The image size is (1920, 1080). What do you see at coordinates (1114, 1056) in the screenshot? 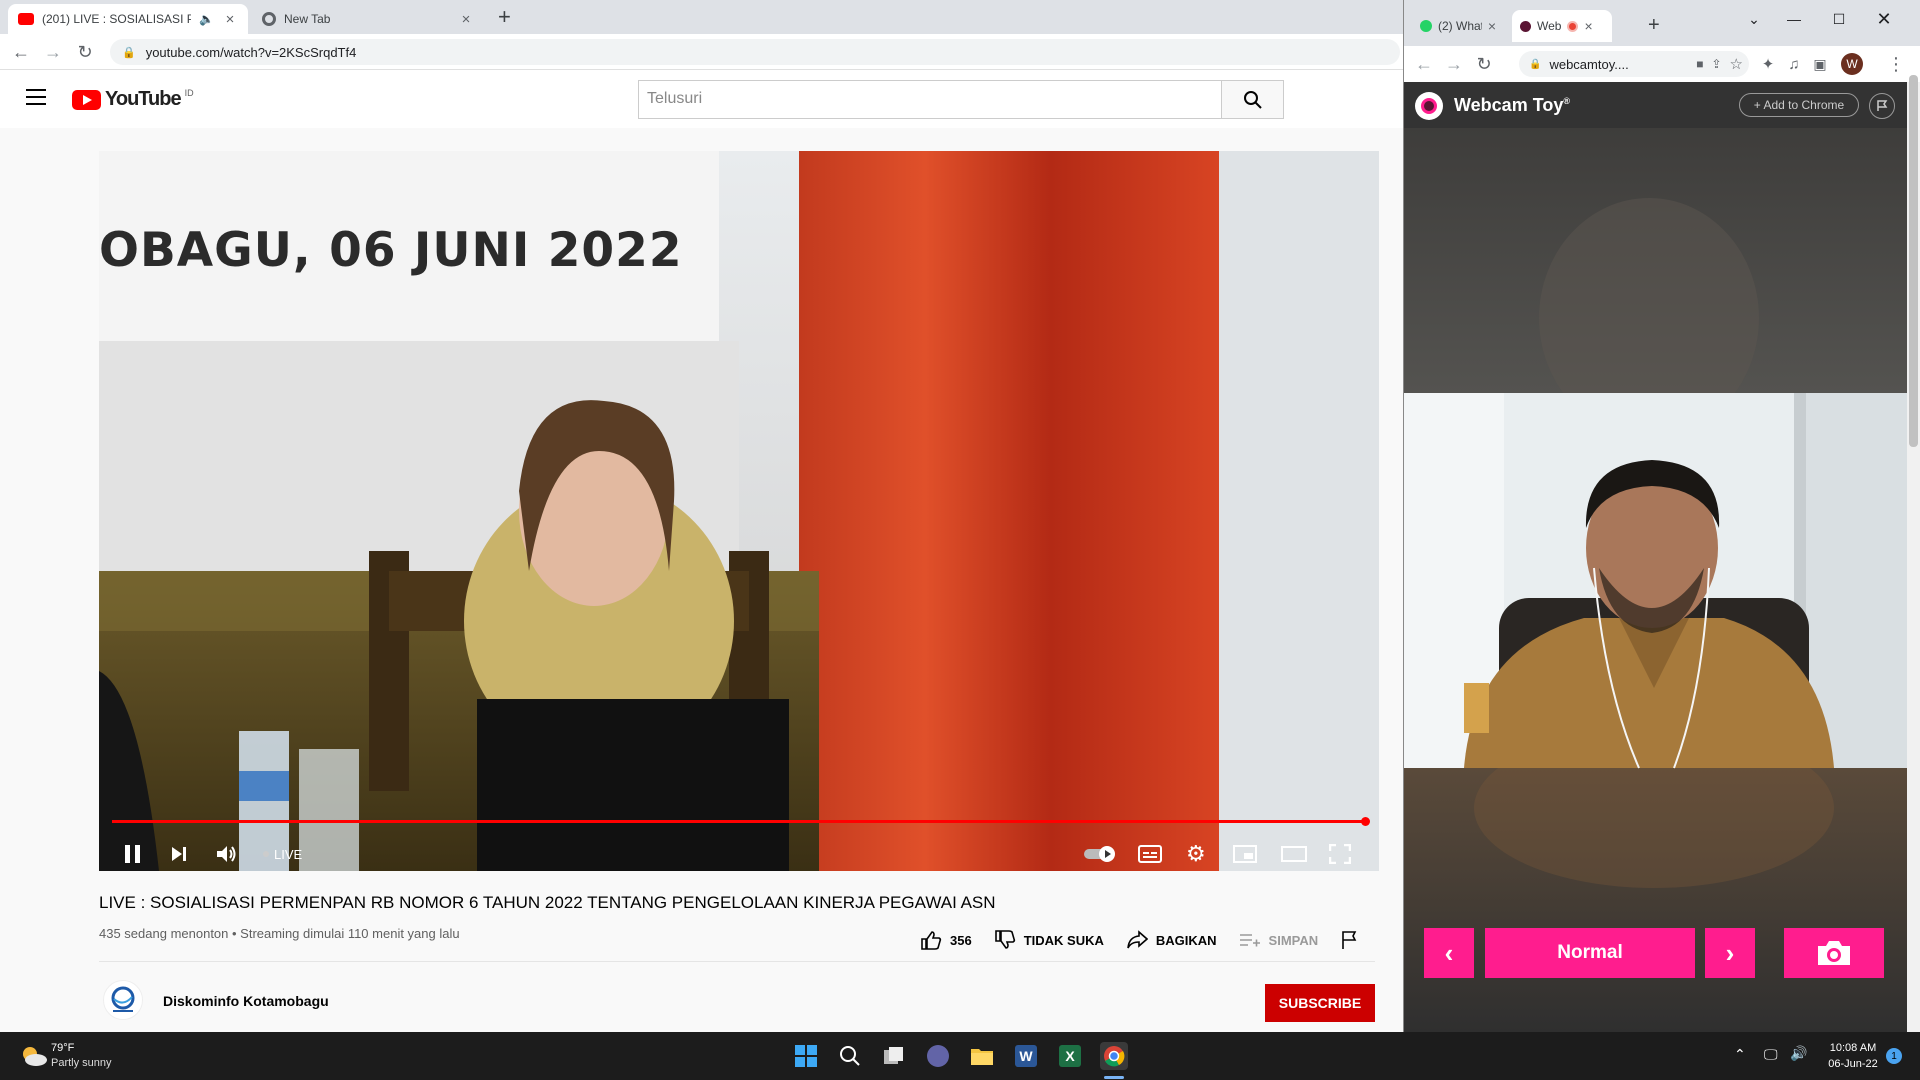
I see `chrome-icon` at bounding box center [1114, 1056].